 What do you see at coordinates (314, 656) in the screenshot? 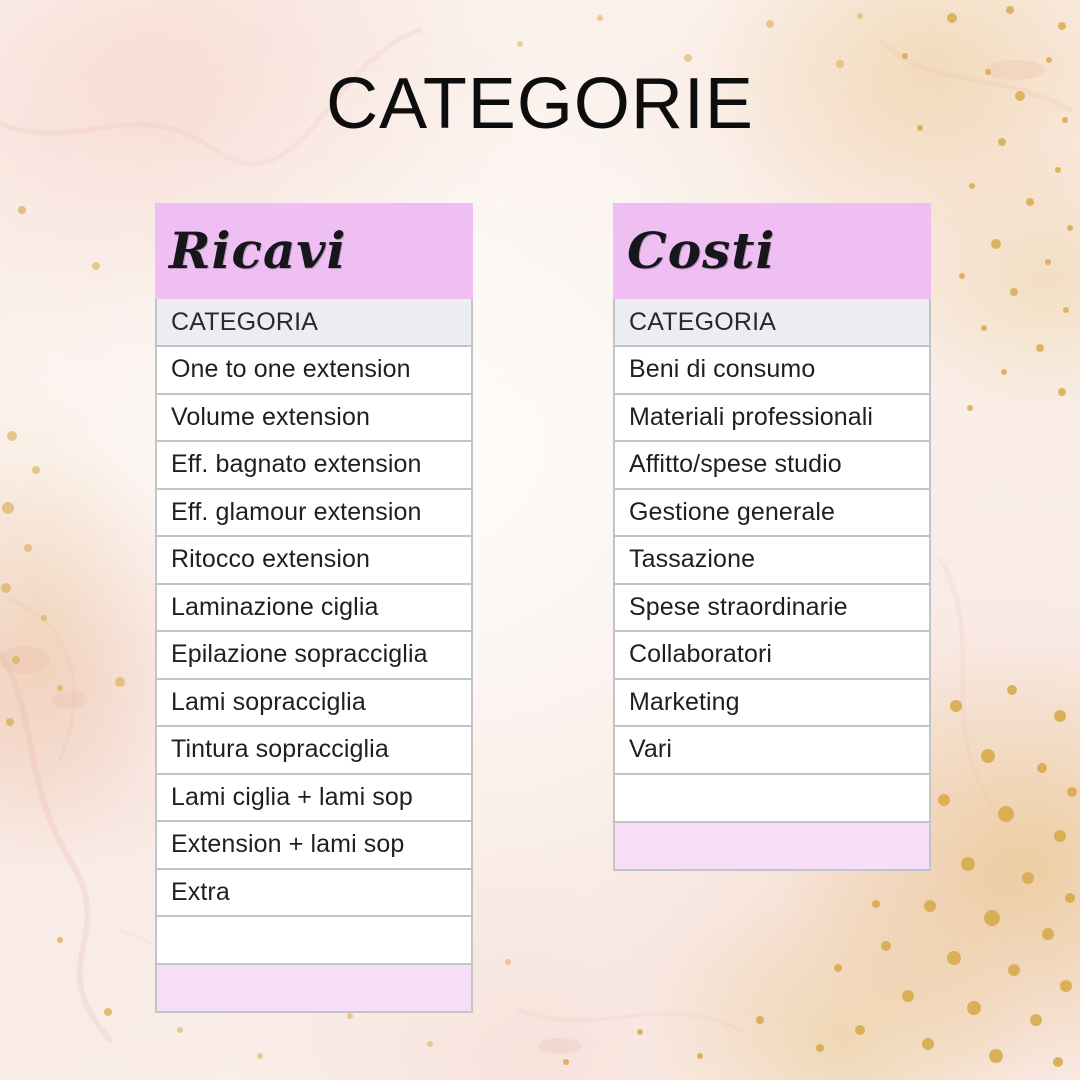
I see `table-row: Epilazione sopracciglia` at bounding box center [314, 656].